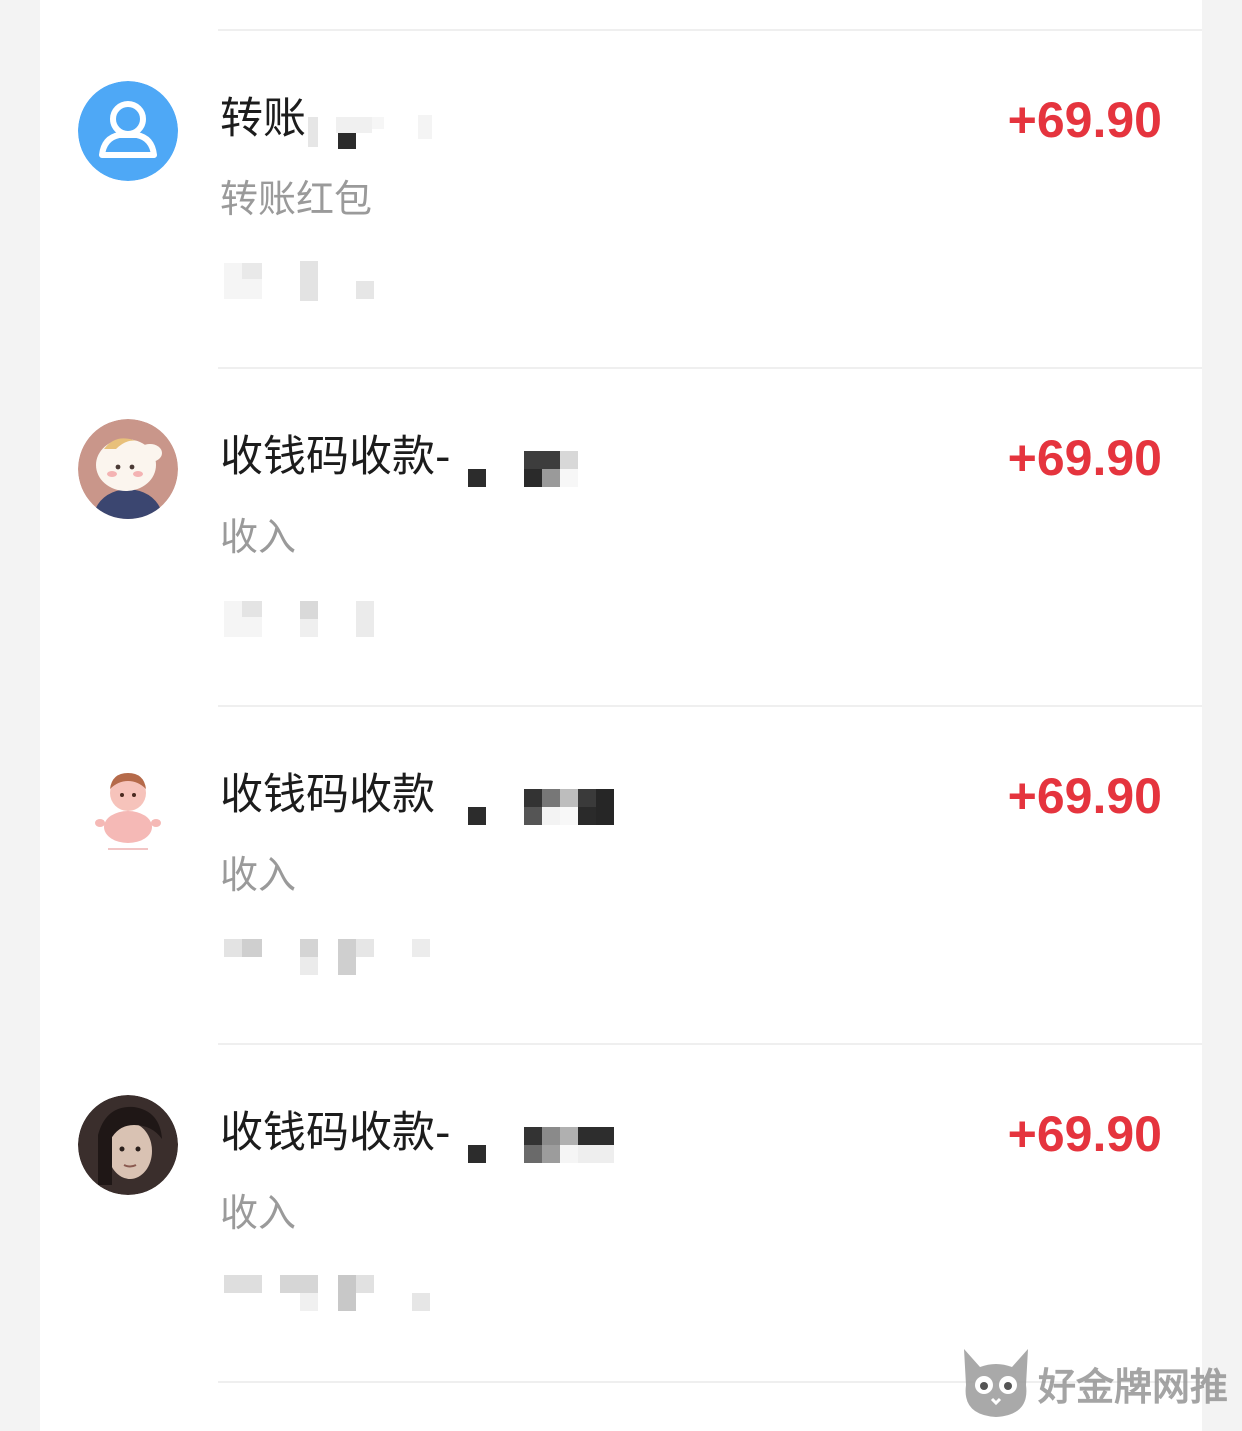 The height and width of the screenshot is (1431, 1242). I want to click on default-user-avatar-icon, so click(128, 131).